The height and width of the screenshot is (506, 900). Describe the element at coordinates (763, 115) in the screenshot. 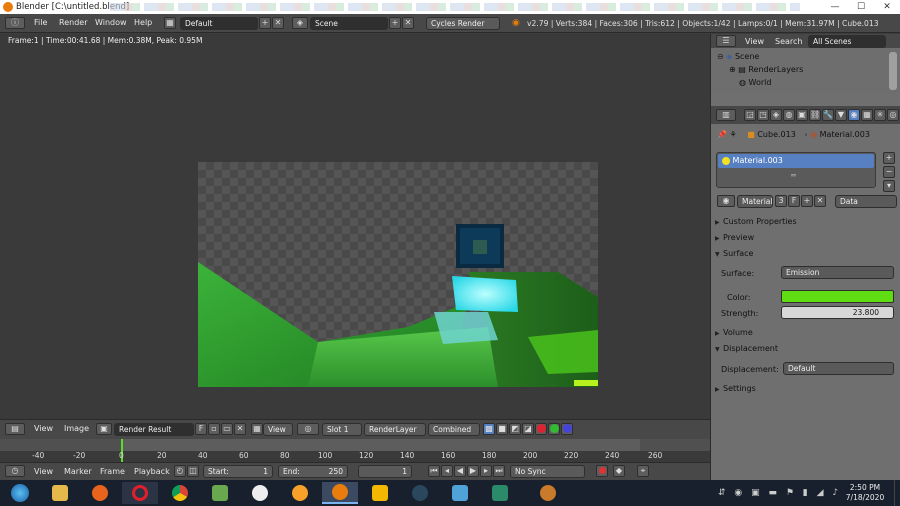

I see `render-layers-tab-icon: ◳` at that location.